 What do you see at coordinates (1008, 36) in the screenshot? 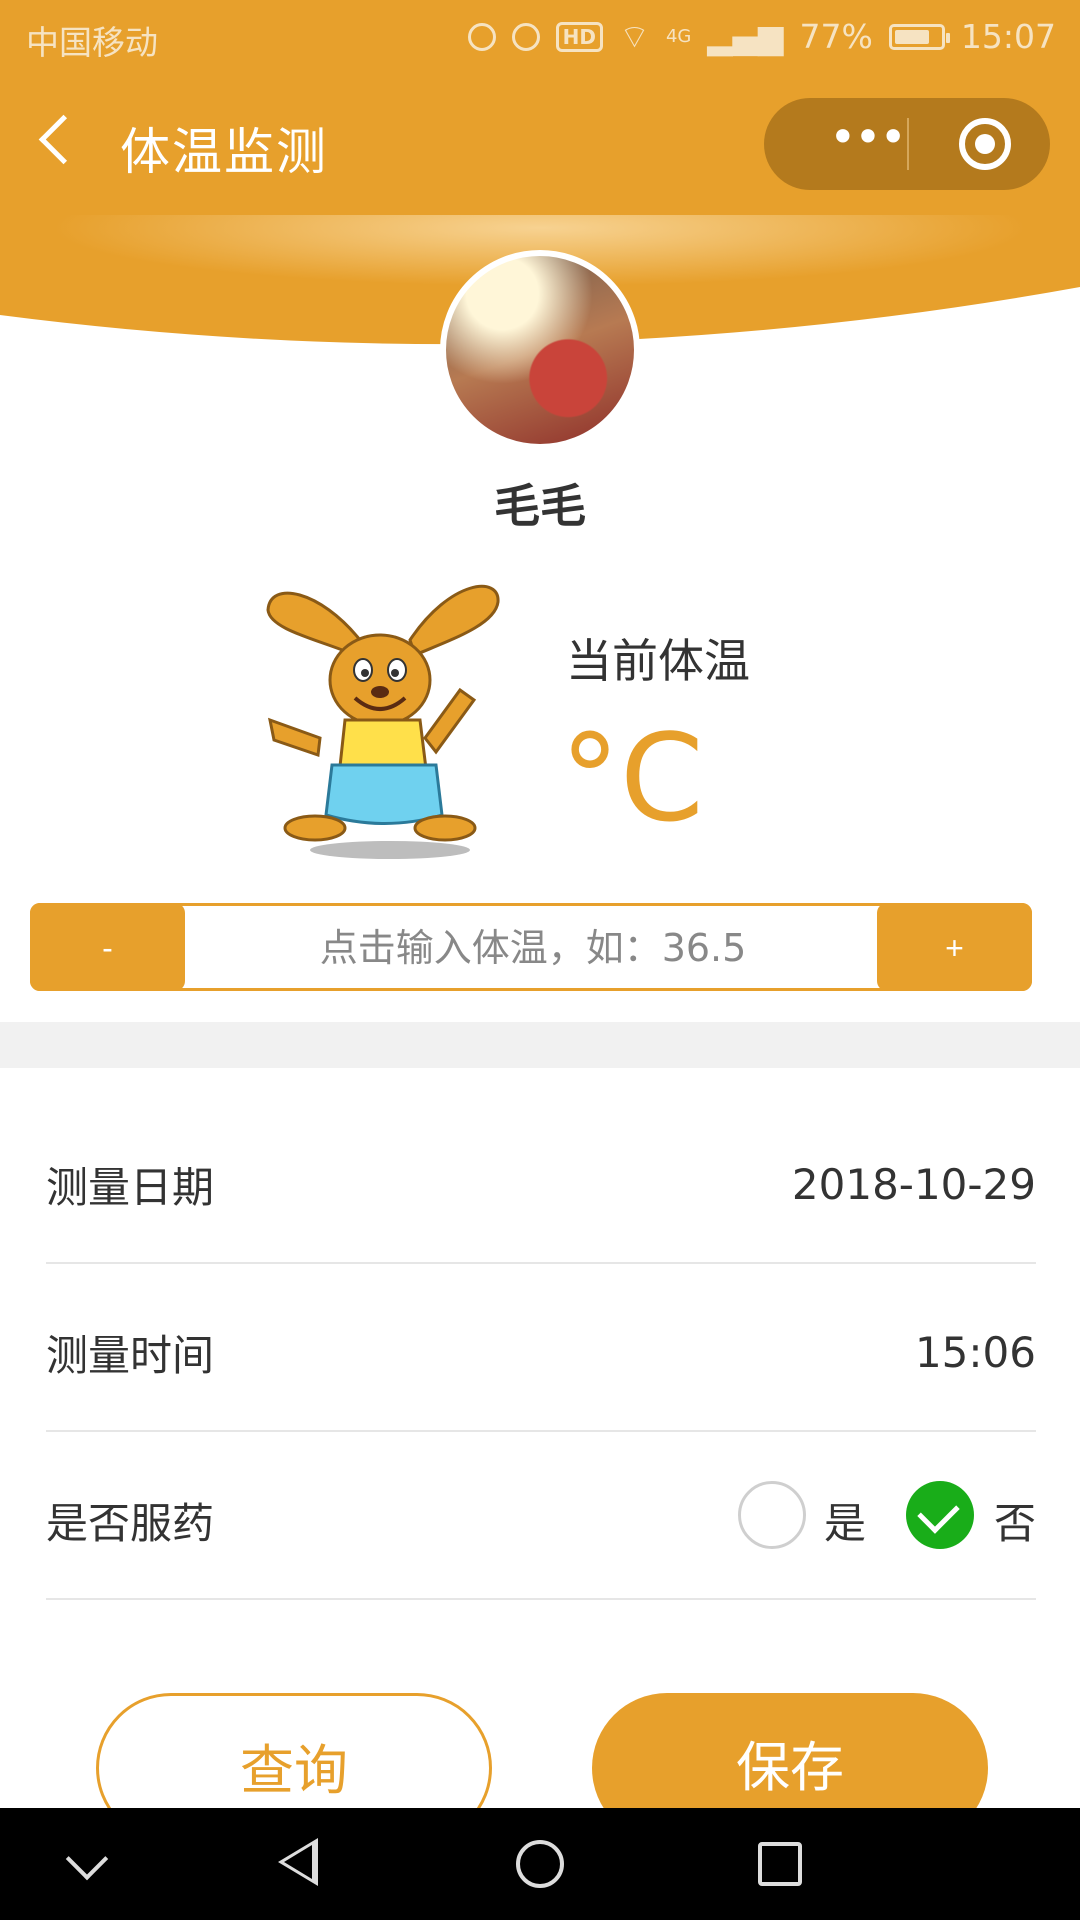
I see `clock: 15:07` at bounding box center [1008, 36].